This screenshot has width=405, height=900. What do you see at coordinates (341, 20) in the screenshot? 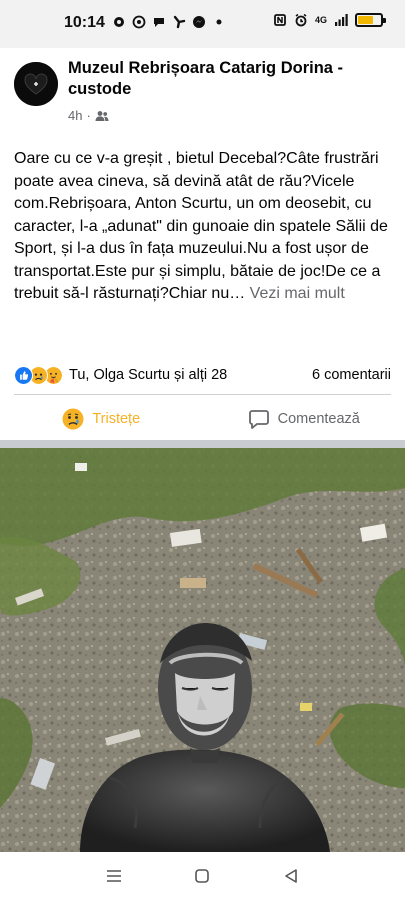
I see `signal-icon` at bounding box center [341, 20].